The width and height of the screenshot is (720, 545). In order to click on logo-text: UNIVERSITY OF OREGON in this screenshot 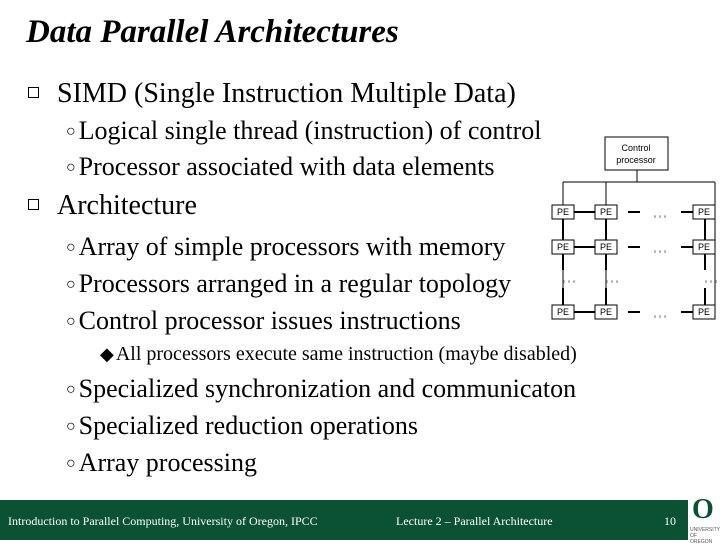, I will do `click(705, 536)`.